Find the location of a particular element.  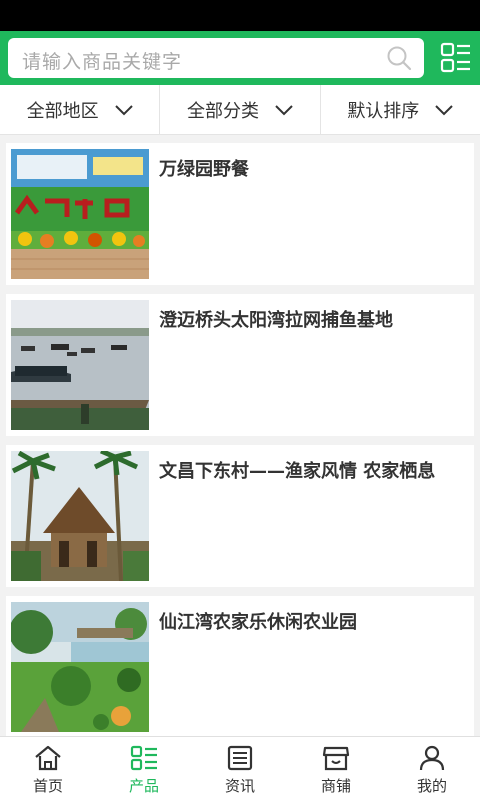

tab-mine-label: 我的 is located at coordinates (431, 786).